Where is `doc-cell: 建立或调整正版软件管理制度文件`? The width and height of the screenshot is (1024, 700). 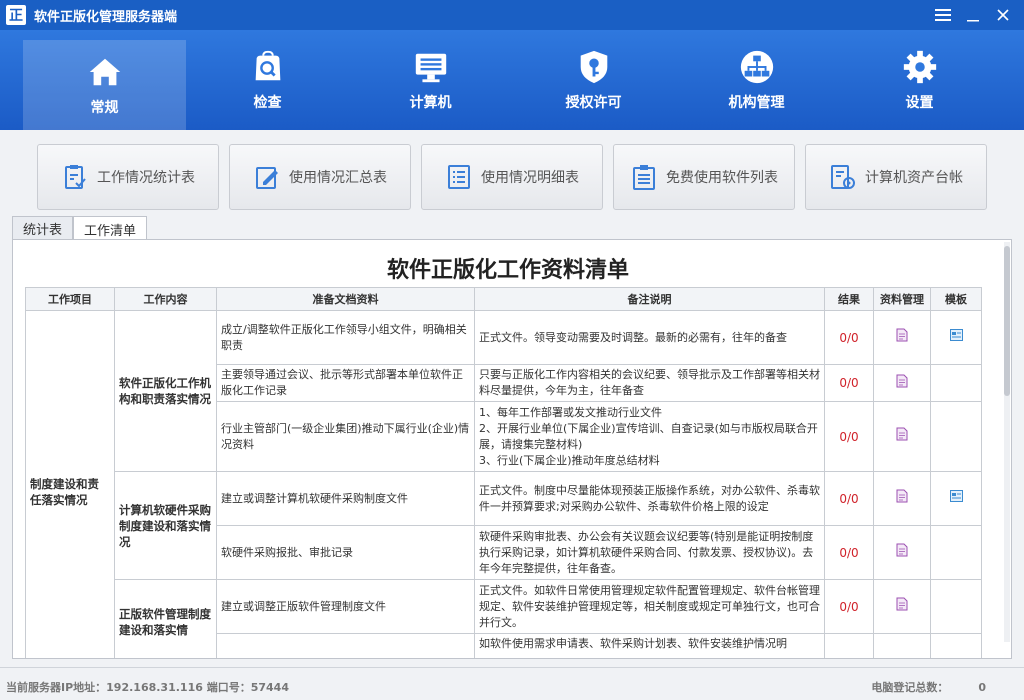 doc-cell: 建立或调整正版软件管理制度文件 is located at coordinates (345, 606).